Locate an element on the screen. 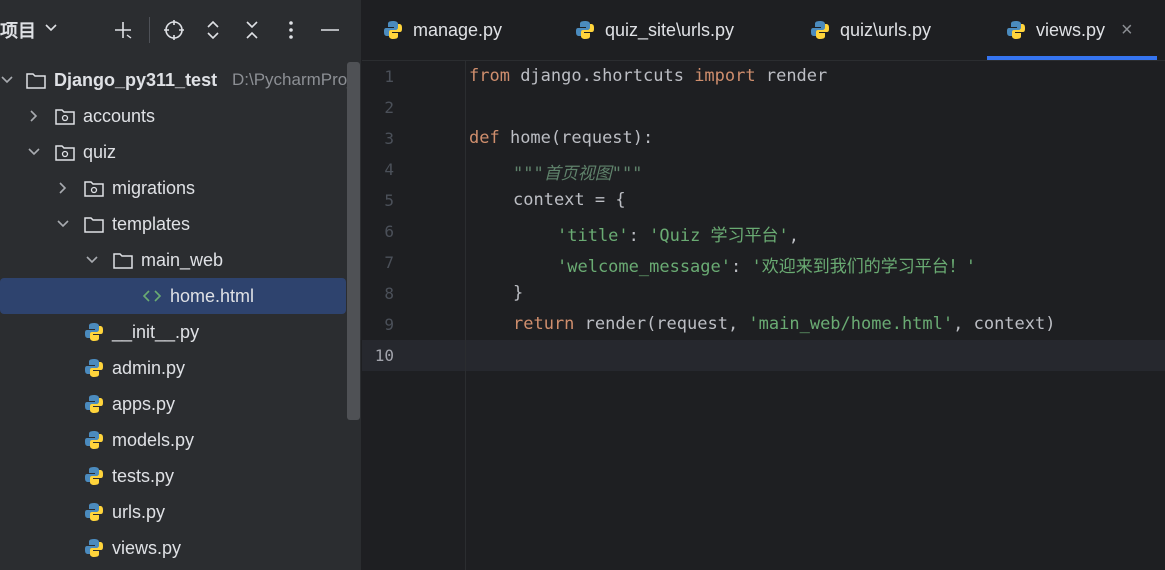 This screenshot has width=1165, height=570. keyword: import is located at coordinates (725, 76).